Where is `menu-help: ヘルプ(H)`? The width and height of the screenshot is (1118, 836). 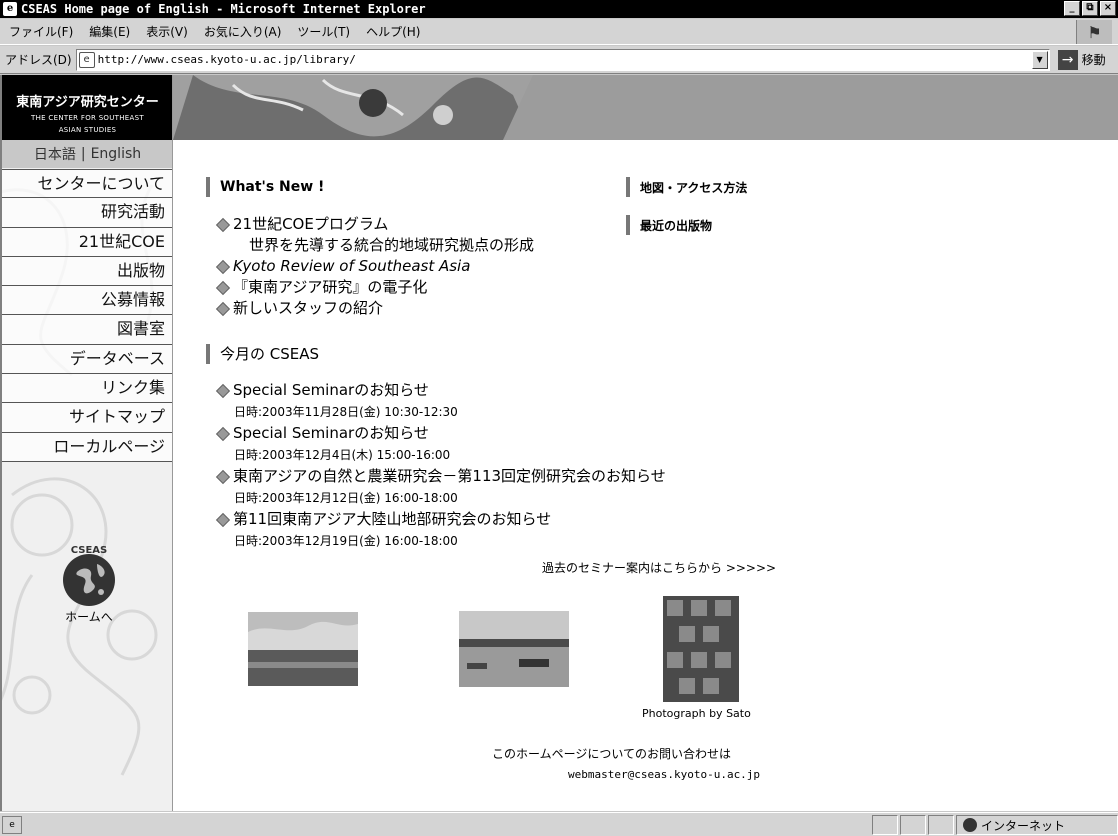 menu-help: ヘルプ(H) is located at coordinates (393, 31).